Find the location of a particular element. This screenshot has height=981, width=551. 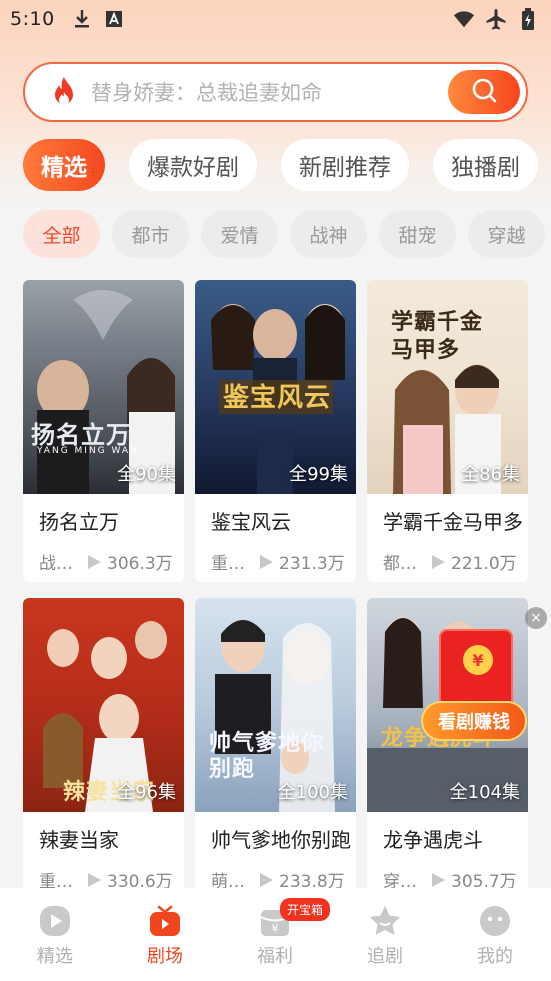

search-button is located at coordinates (484, 92).